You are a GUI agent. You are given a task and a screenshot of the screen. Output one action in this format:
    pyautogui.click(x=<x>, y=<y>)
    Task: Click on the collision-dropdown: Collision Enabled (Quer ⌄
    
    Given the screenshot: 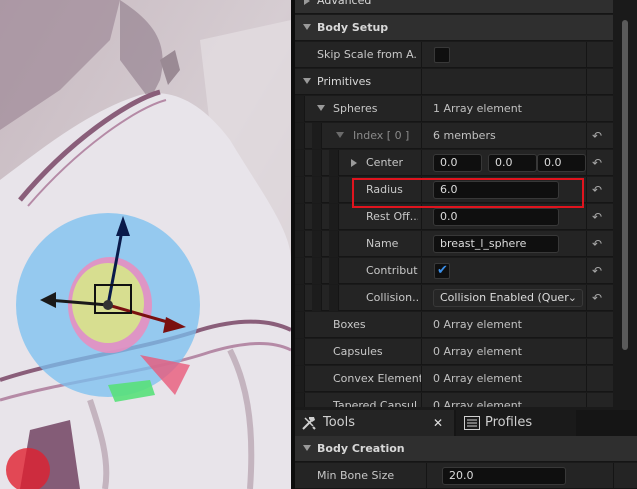 What is the action you would take?
    pyautogui.click(x=508, y=298)
    